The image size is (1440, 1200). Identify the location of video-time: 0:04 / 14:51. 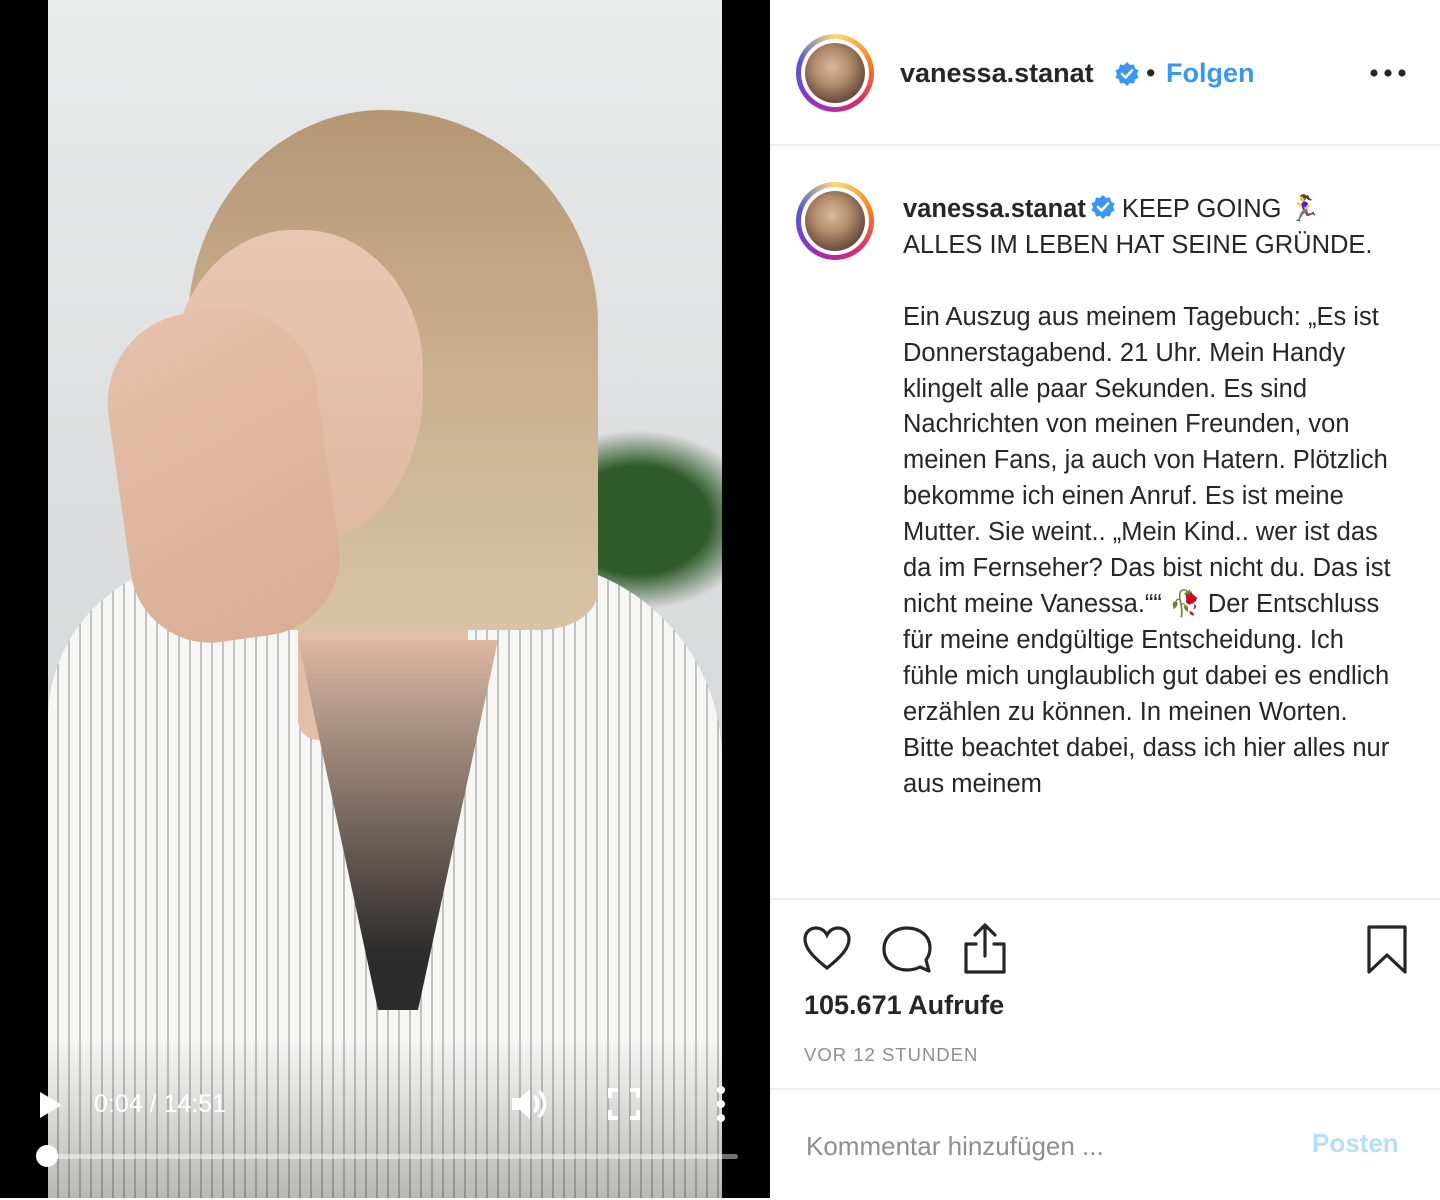
(160, 1104).